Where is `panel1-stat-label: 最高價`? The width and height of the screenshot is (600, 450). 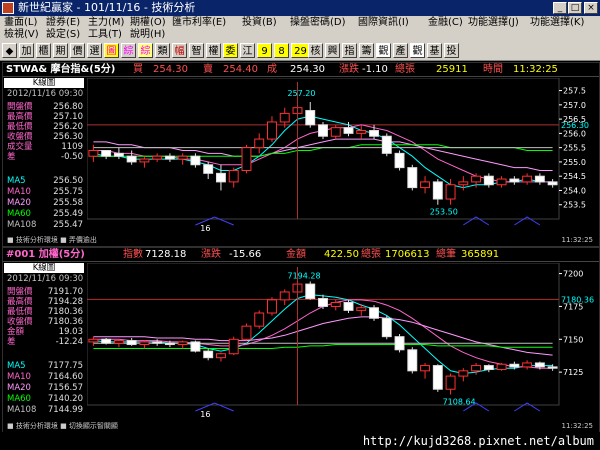 panel1-stat-label: 最高價 is located at coordinates (20, 117).